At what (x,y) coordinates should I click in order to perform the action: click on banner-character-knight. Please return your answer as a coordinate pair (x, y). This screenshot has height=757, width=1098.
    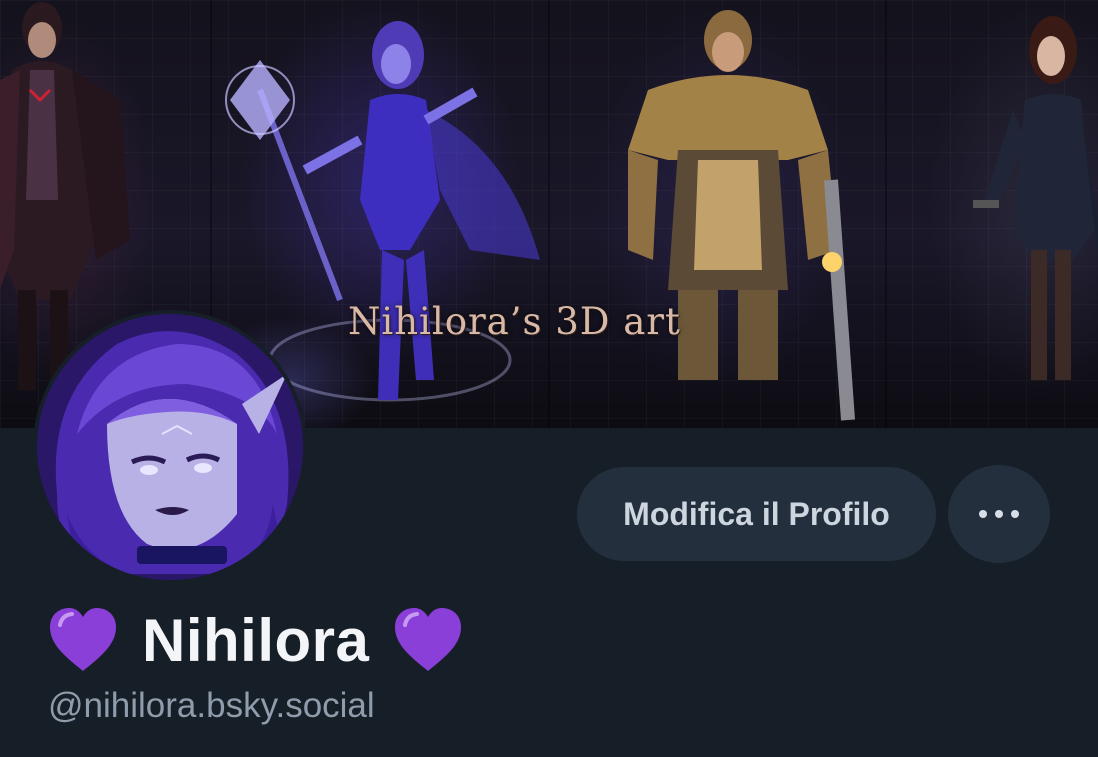
    Looking at the image, I should click on (741, 215).